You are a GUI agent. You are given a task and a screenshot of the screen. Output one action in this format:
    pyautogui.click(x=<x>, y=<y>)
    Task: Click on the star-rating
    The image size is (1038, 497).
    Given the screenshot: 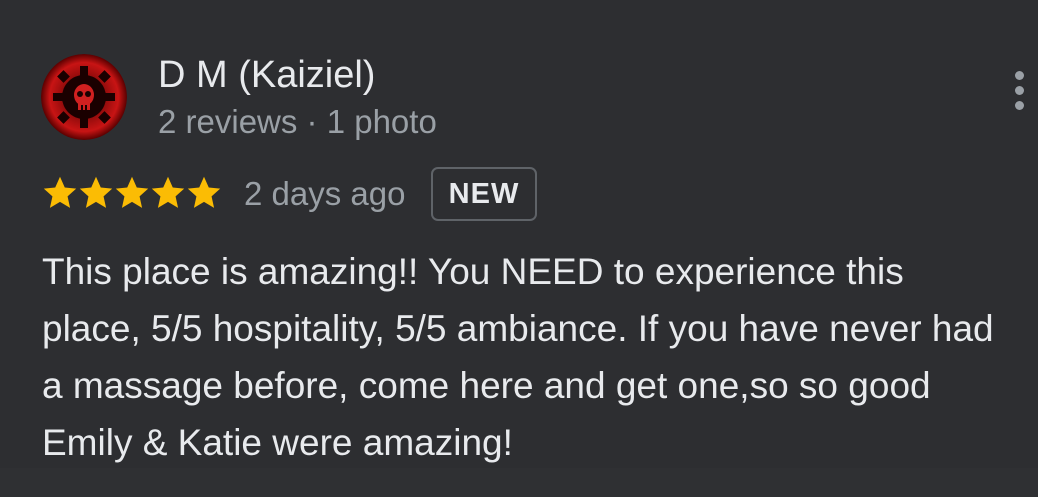 What is the action you would take?
    pyautogui.click(x=132, y=193)
    